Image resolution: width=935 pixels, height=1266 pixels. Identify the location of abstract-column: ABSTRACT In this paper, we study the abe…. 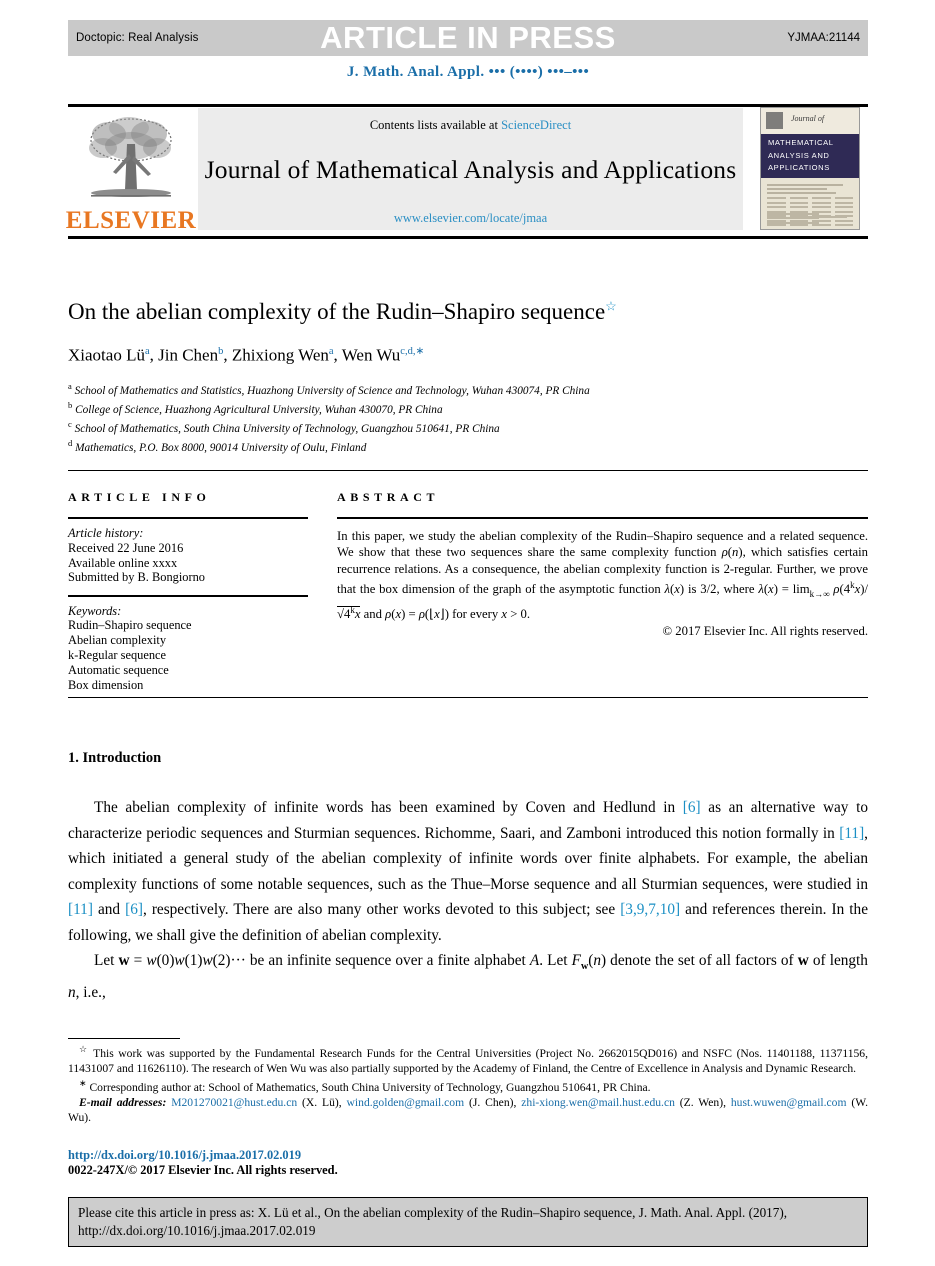
(602, 564).